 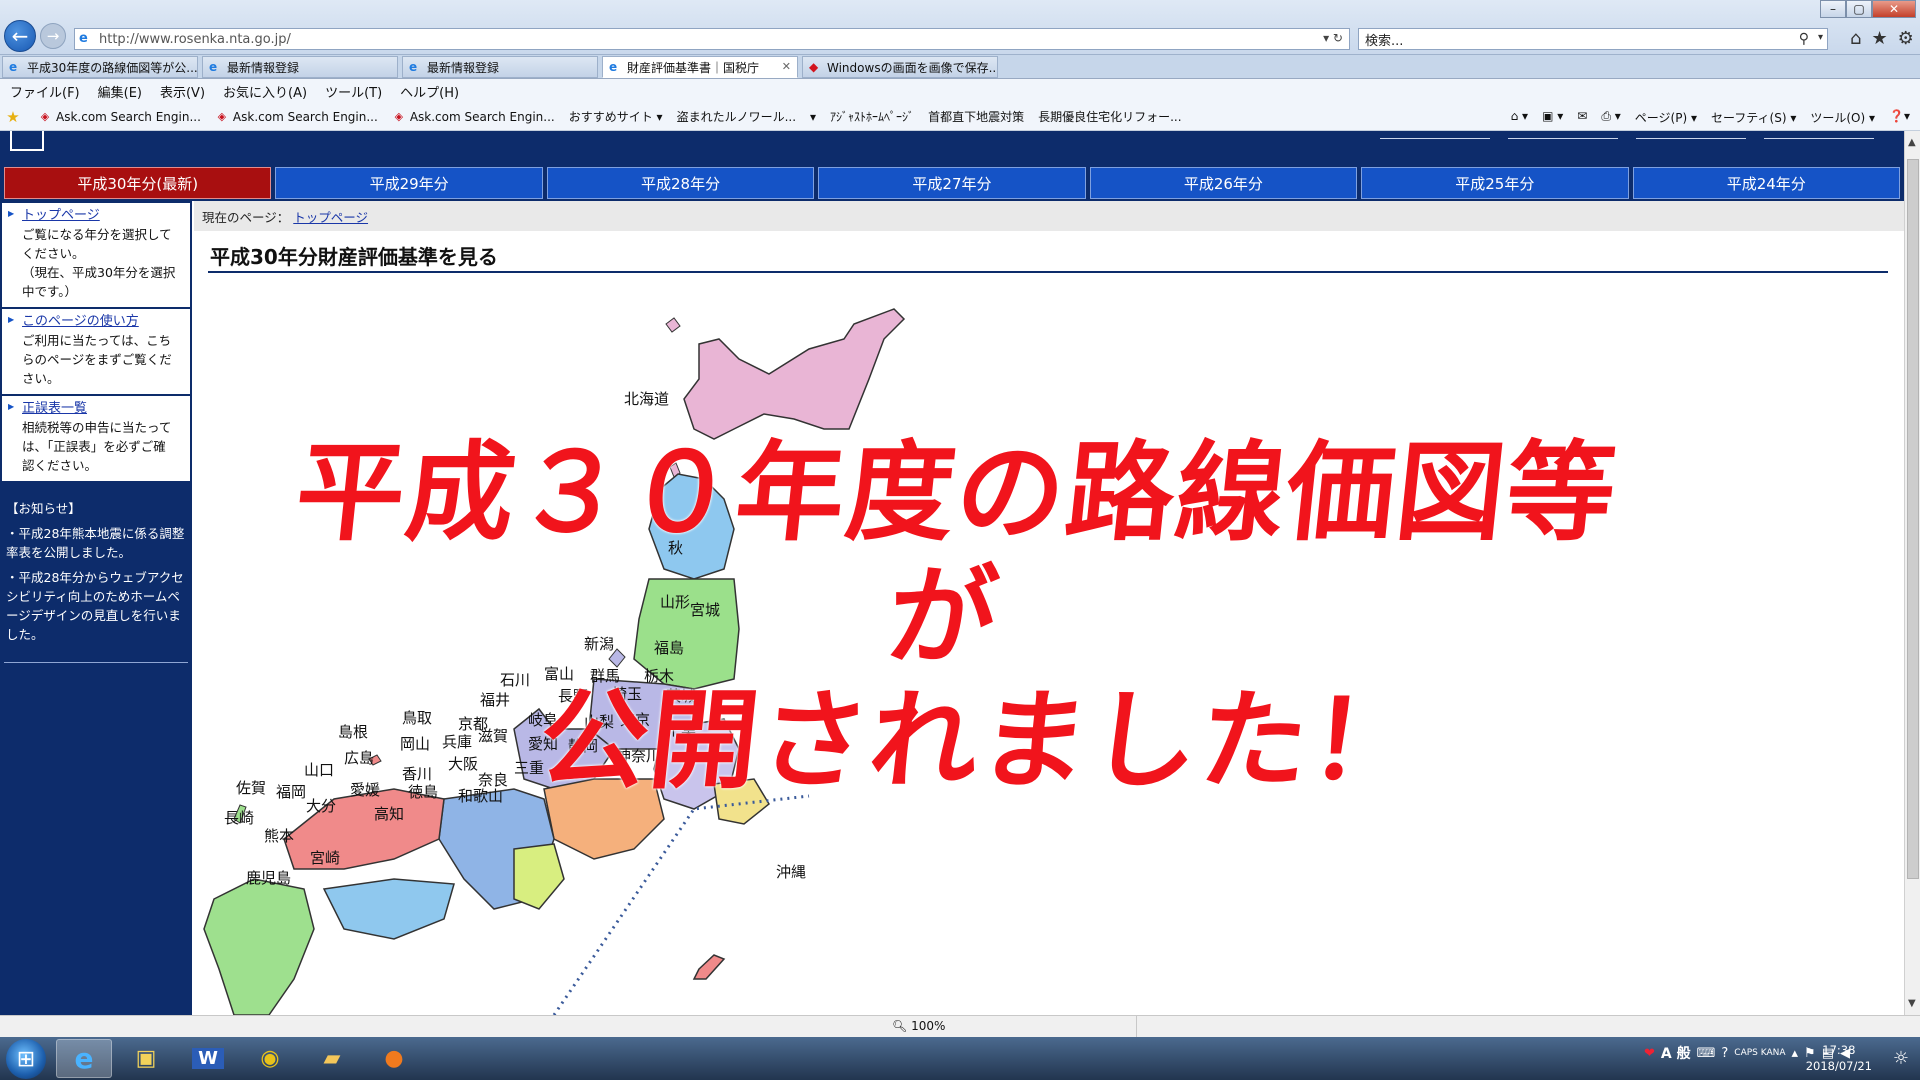 What do you see at coordinates (251, 788) in the screenshot?
I see `map-label: 佐賀` at bounding box center [251, 788].